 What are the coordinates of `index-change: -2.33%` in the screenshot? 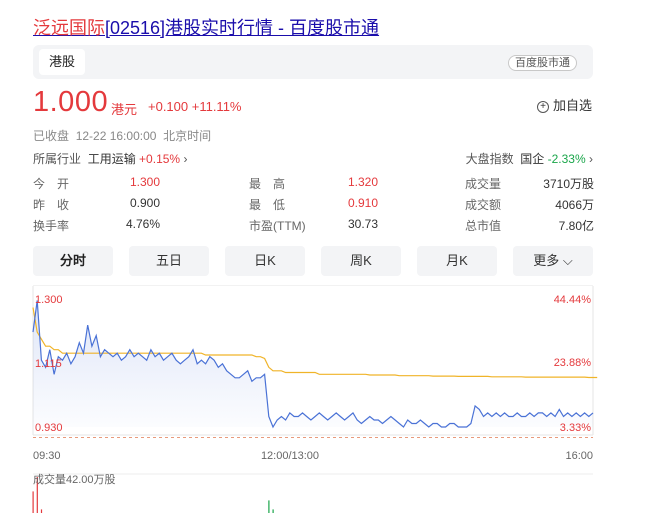 It's located at (566, 159).